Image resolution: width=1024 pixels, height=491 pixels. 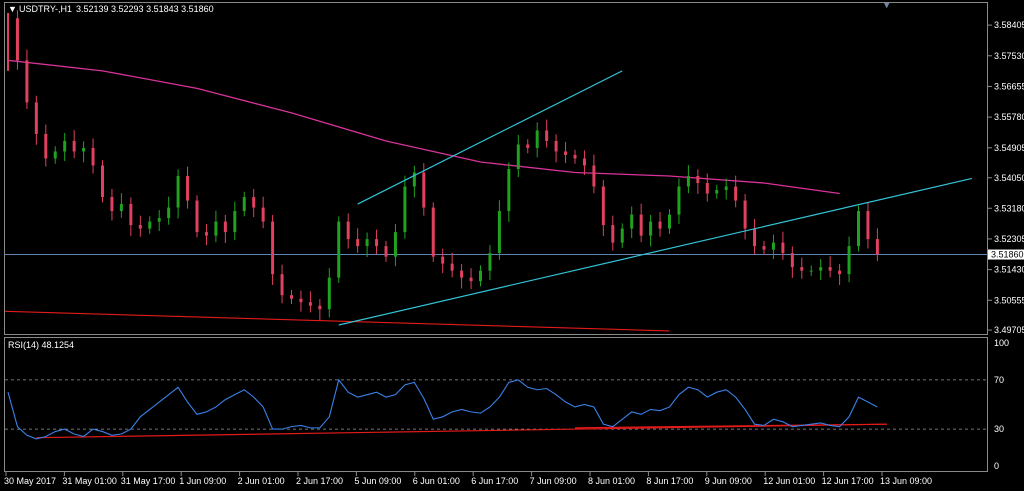 What do you see at coordinates (1009, 270) in the screenshot?
I see `price-tick-label: 3.51430` at bounding box center [1009, 270].